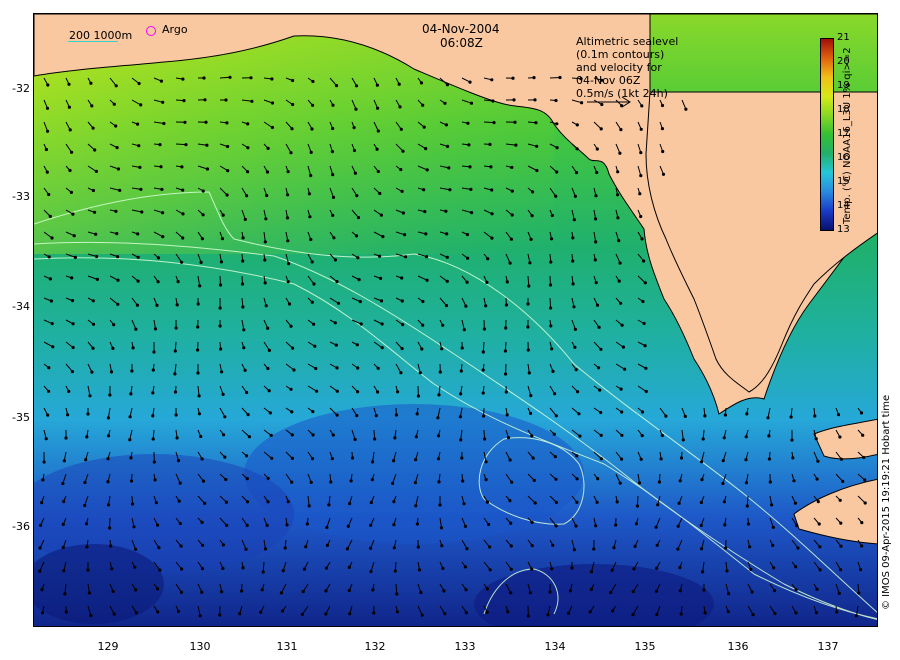  I want to click on colorbar-tick: 21, so click(843, 37).